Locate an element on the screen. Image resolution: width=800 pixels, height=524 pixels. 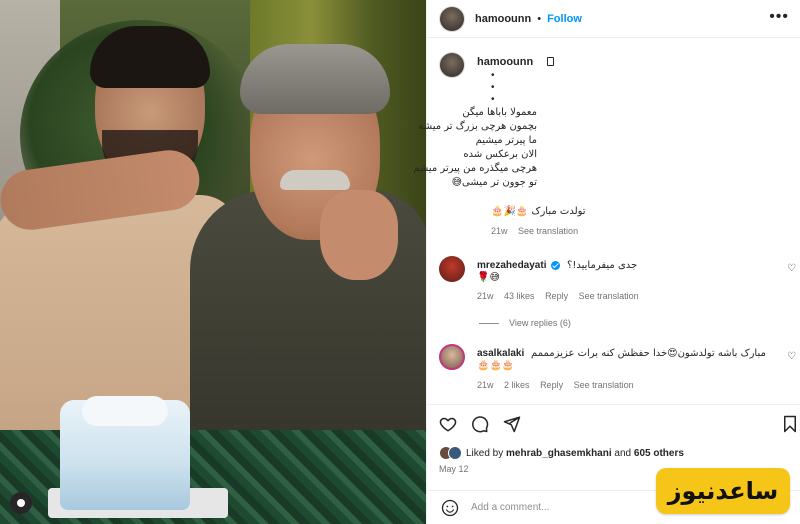
caption-birthday: تولدت مبارک 🎂🎉🎂 is located at coordinates (538, 211).